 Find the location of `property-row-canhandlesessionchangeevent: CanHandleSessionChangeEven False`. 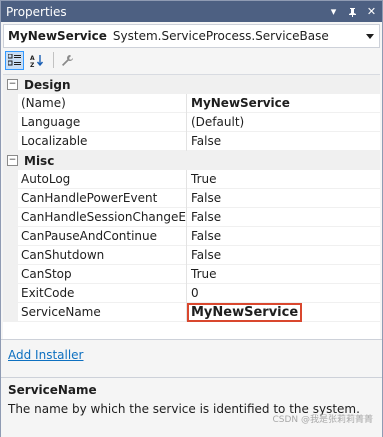

property-row-canhandlesessionchangeevent: CanHandleSessionChangeEven False is located at coordinates (191, 217).